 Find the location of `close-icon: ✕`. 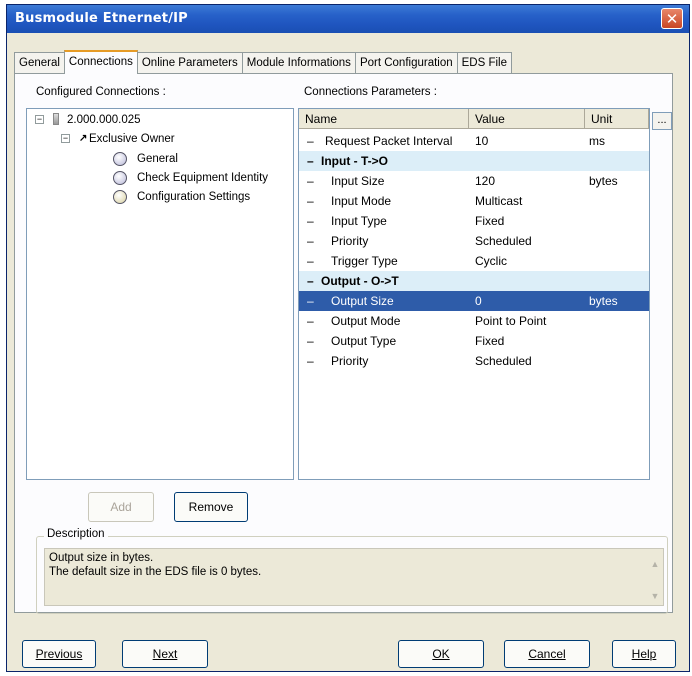

close-icon: ✕ is located at coordinates (672, 18).